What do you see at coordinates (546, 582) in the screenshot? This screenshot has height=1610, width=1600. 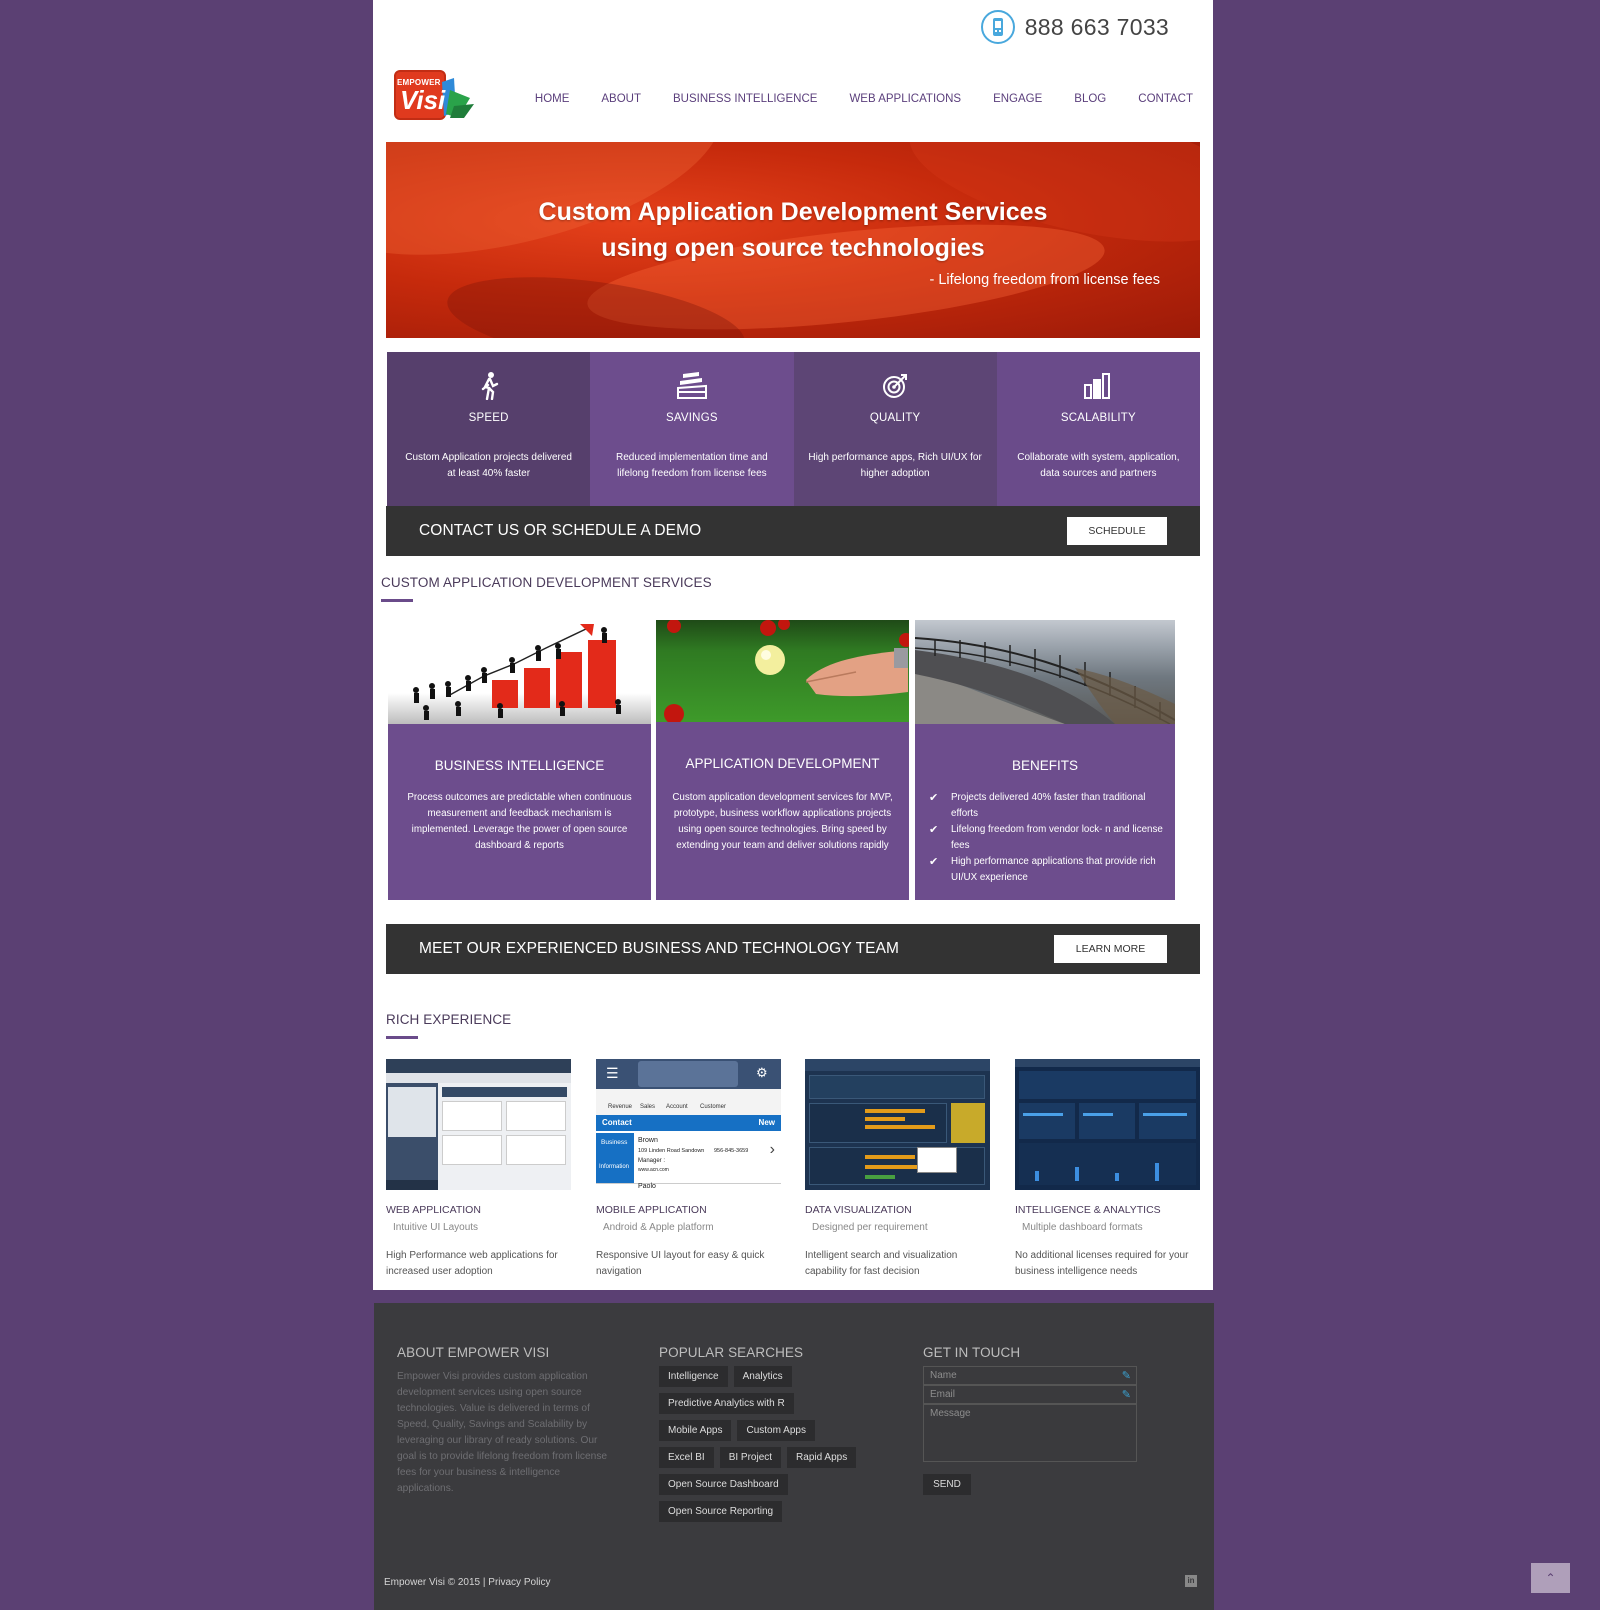 I see `services-section-title: CUSTOM APPLICATION DEVELOPMENT SERVICES` at bounding box center [546, 582].